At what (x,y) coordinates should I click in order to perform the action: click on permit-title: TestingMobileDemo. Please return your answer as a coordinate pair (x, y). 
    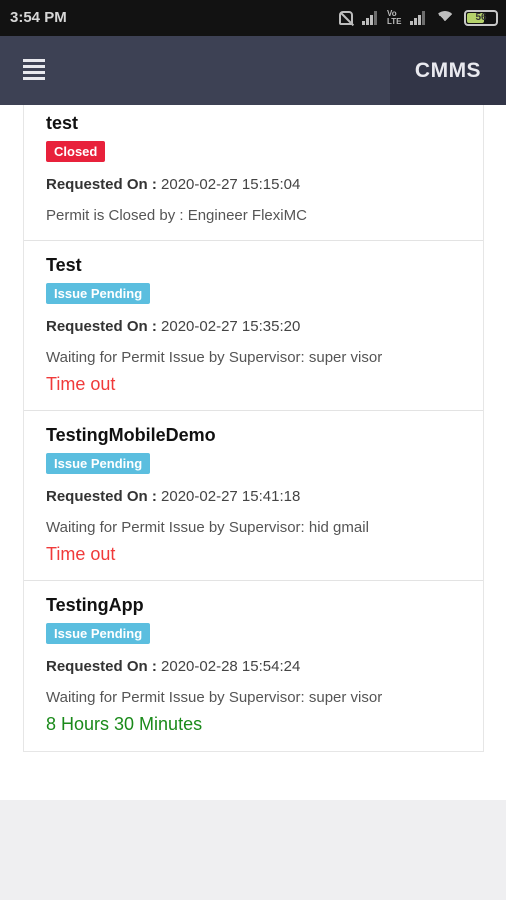
    Looking at the image, I should click on (131, 435).